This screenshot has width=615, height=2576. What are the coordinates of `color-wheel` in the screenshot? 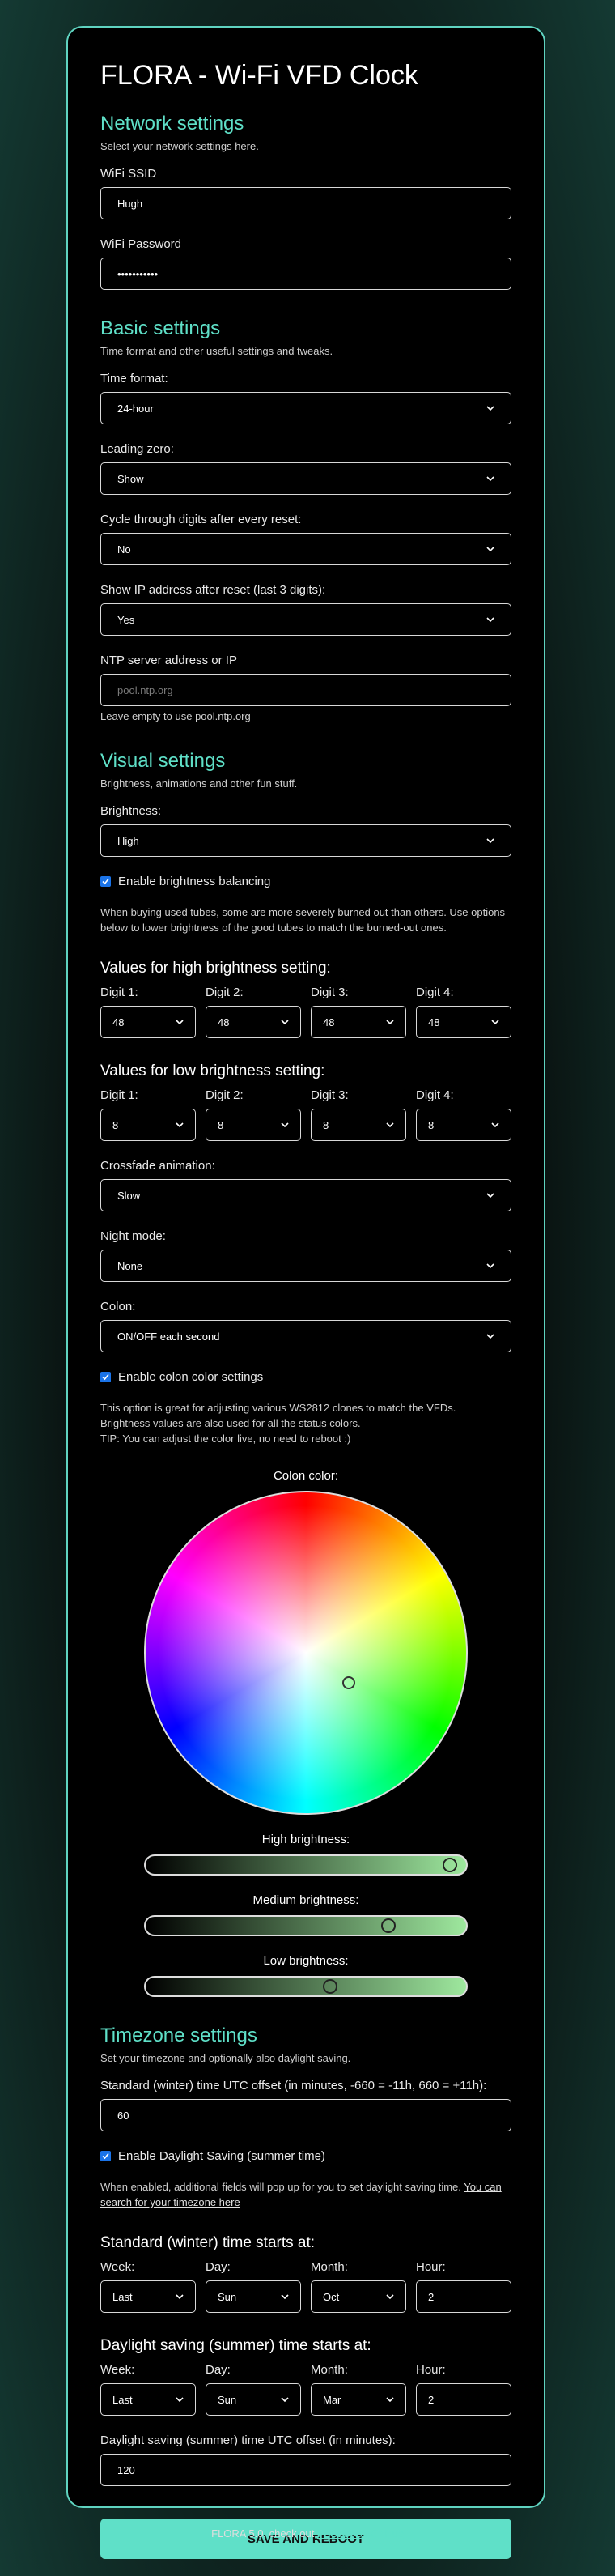 It's located at (306, 1653).